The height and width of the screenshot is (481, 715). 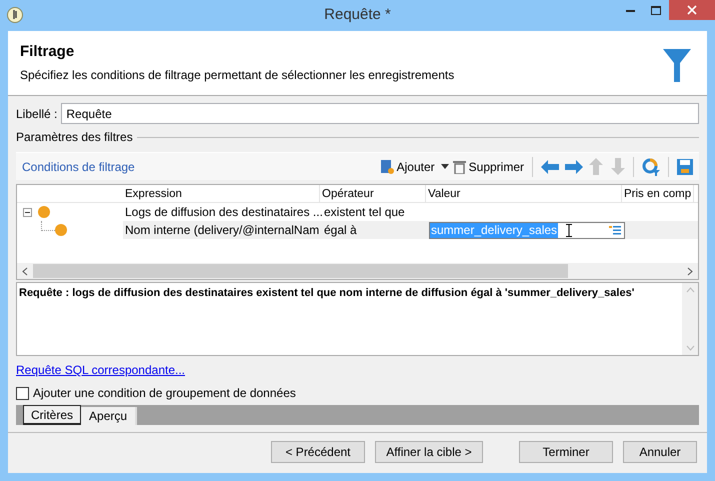 What do you see at coordinates (79, 167) in the screenshot?
I see `toolbar-title: Conditions de filtrage` at bounding box center [79, 167].